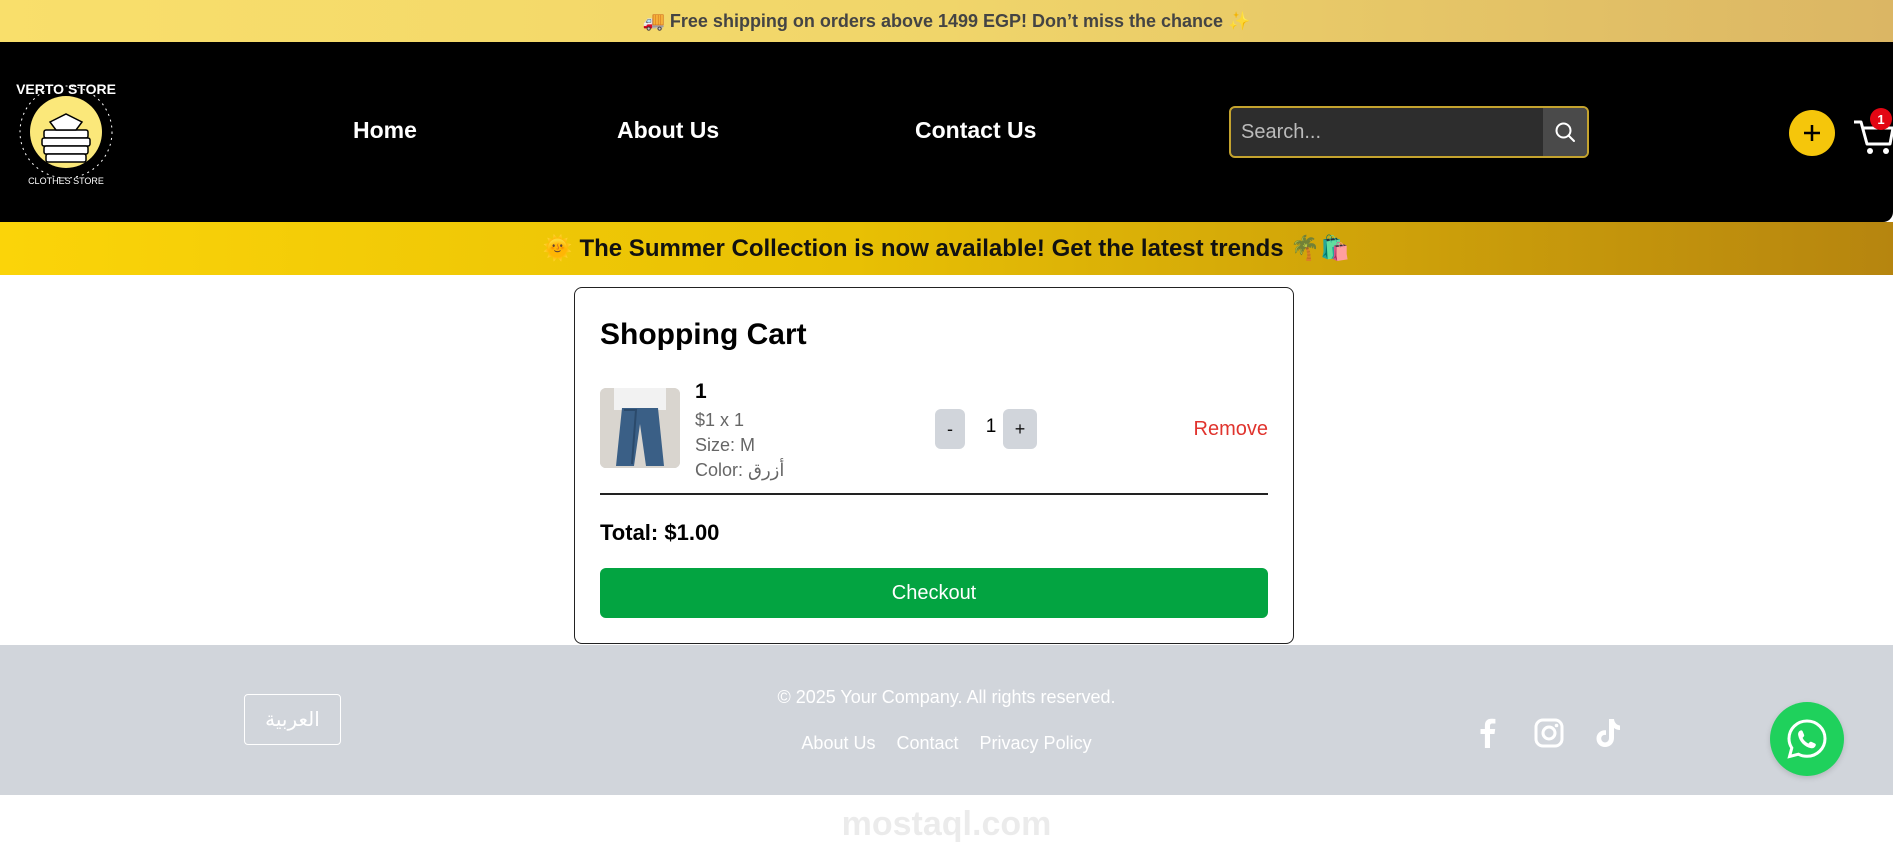 This screenshot has width=1893, height=842. I want to click on remove-item-button: Remove, so click(1231, 429).